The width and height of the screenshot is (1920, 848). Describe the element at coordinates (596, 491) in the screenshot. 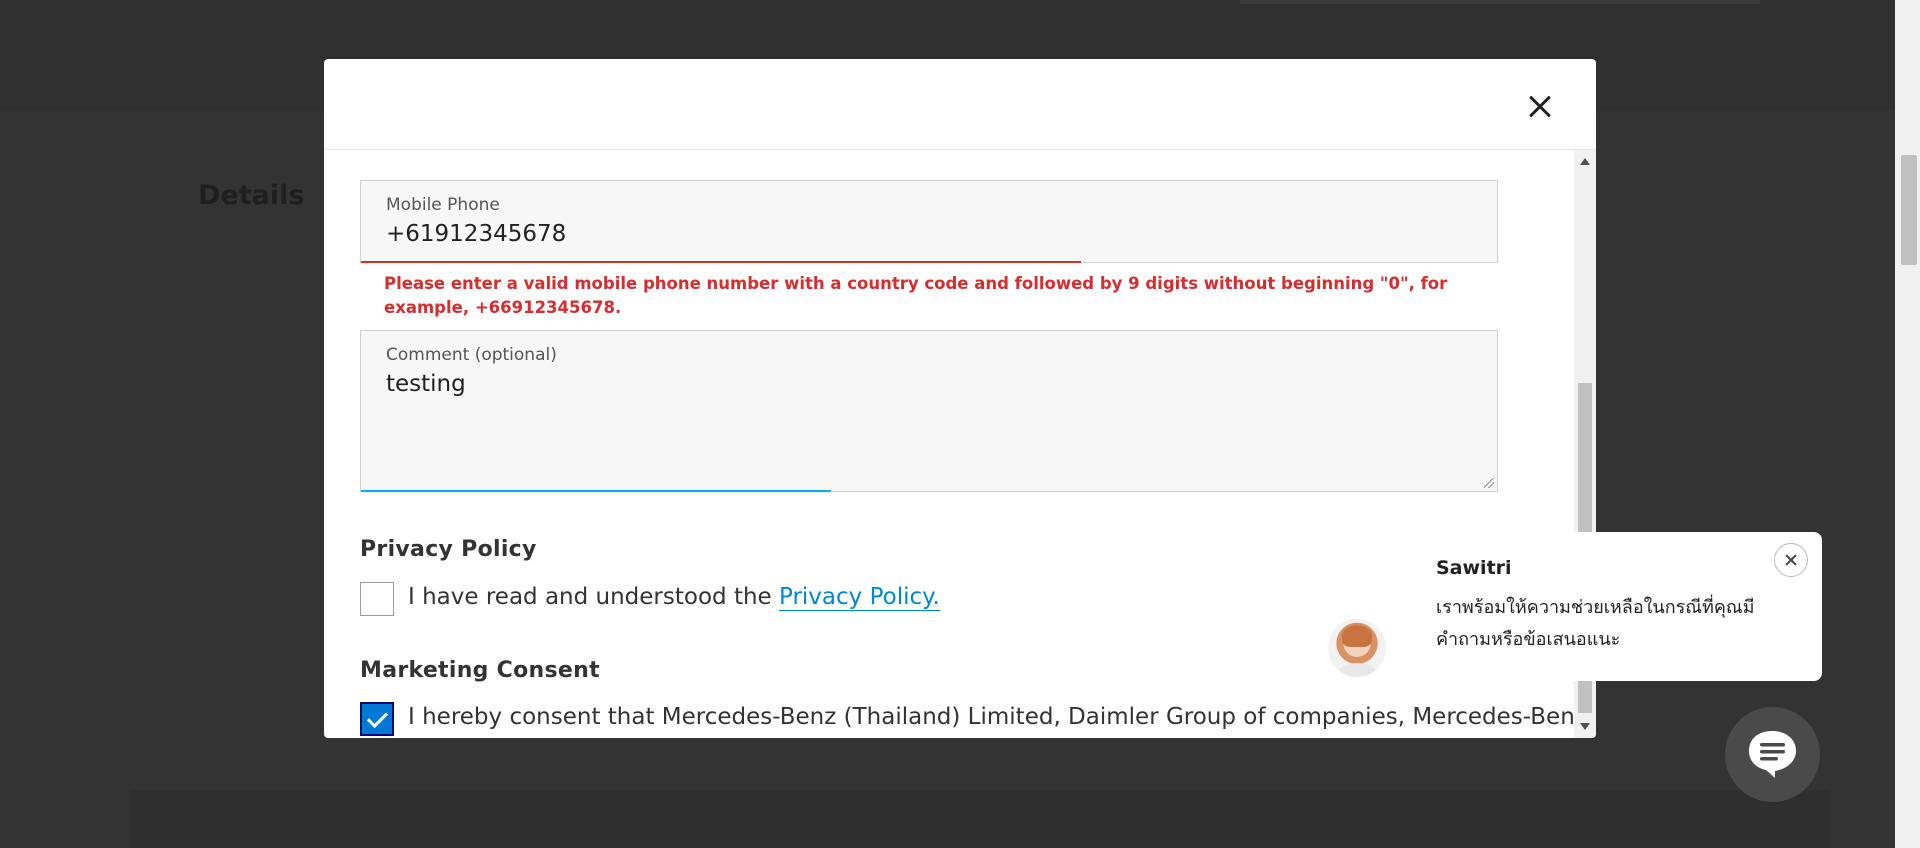

I see `comment-focus-underline` at that location.